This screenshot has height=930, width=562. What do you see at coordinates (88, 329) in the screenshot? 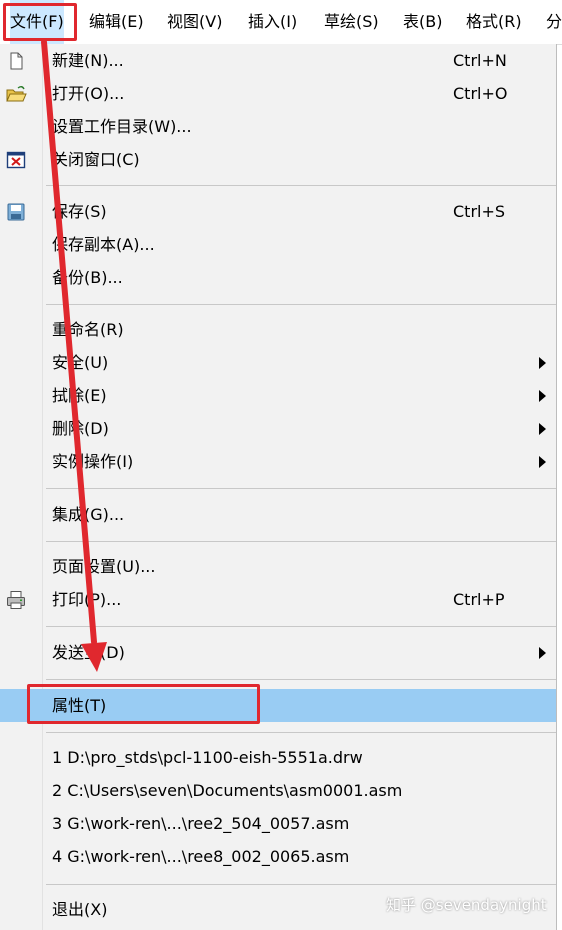
I see `menu-item-label: 重命名(R)` at bounding box center [88, 329].